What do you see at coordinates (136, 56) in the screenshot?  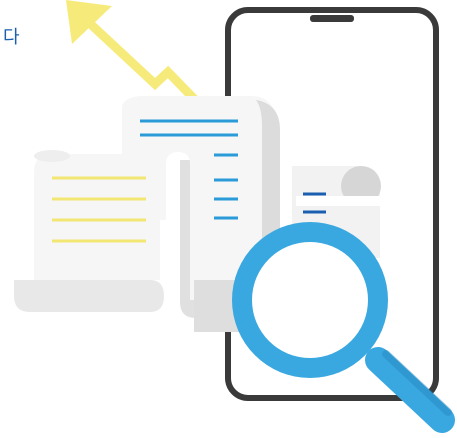 I see `trend-arrow-icon` at bounding box center [136, 56].